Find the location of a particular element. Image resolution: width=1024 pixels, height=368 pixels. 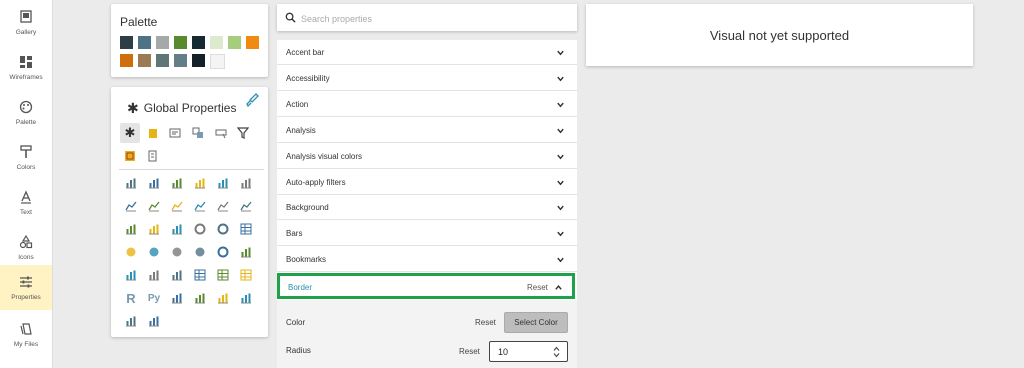

button-icon is located at coordinates (221, 133).